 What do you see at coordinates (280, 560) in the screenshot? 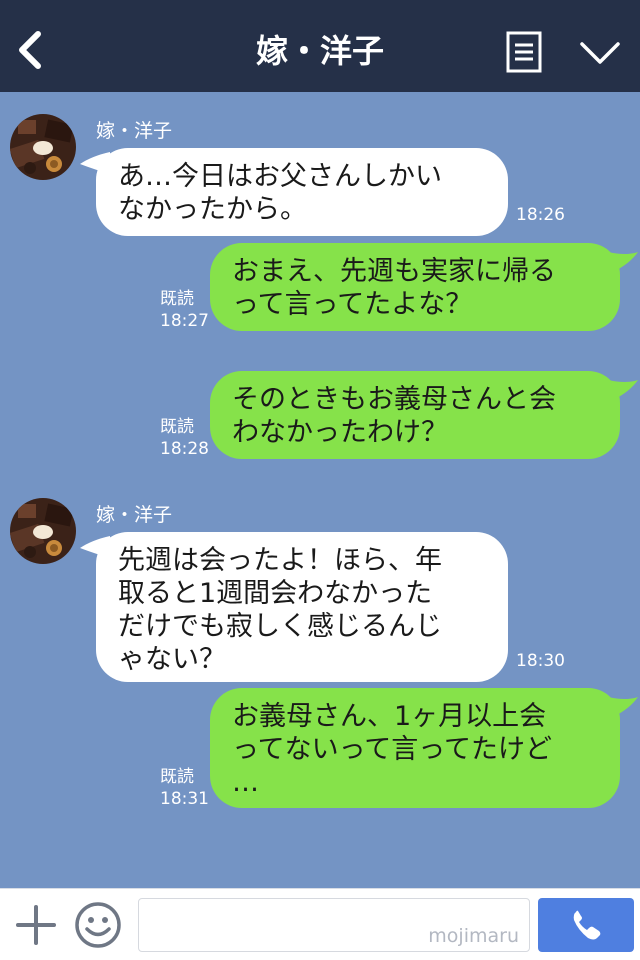
I see `message-line: 先週は会ったよ！ほら、年` at bounding box center [280, 560].